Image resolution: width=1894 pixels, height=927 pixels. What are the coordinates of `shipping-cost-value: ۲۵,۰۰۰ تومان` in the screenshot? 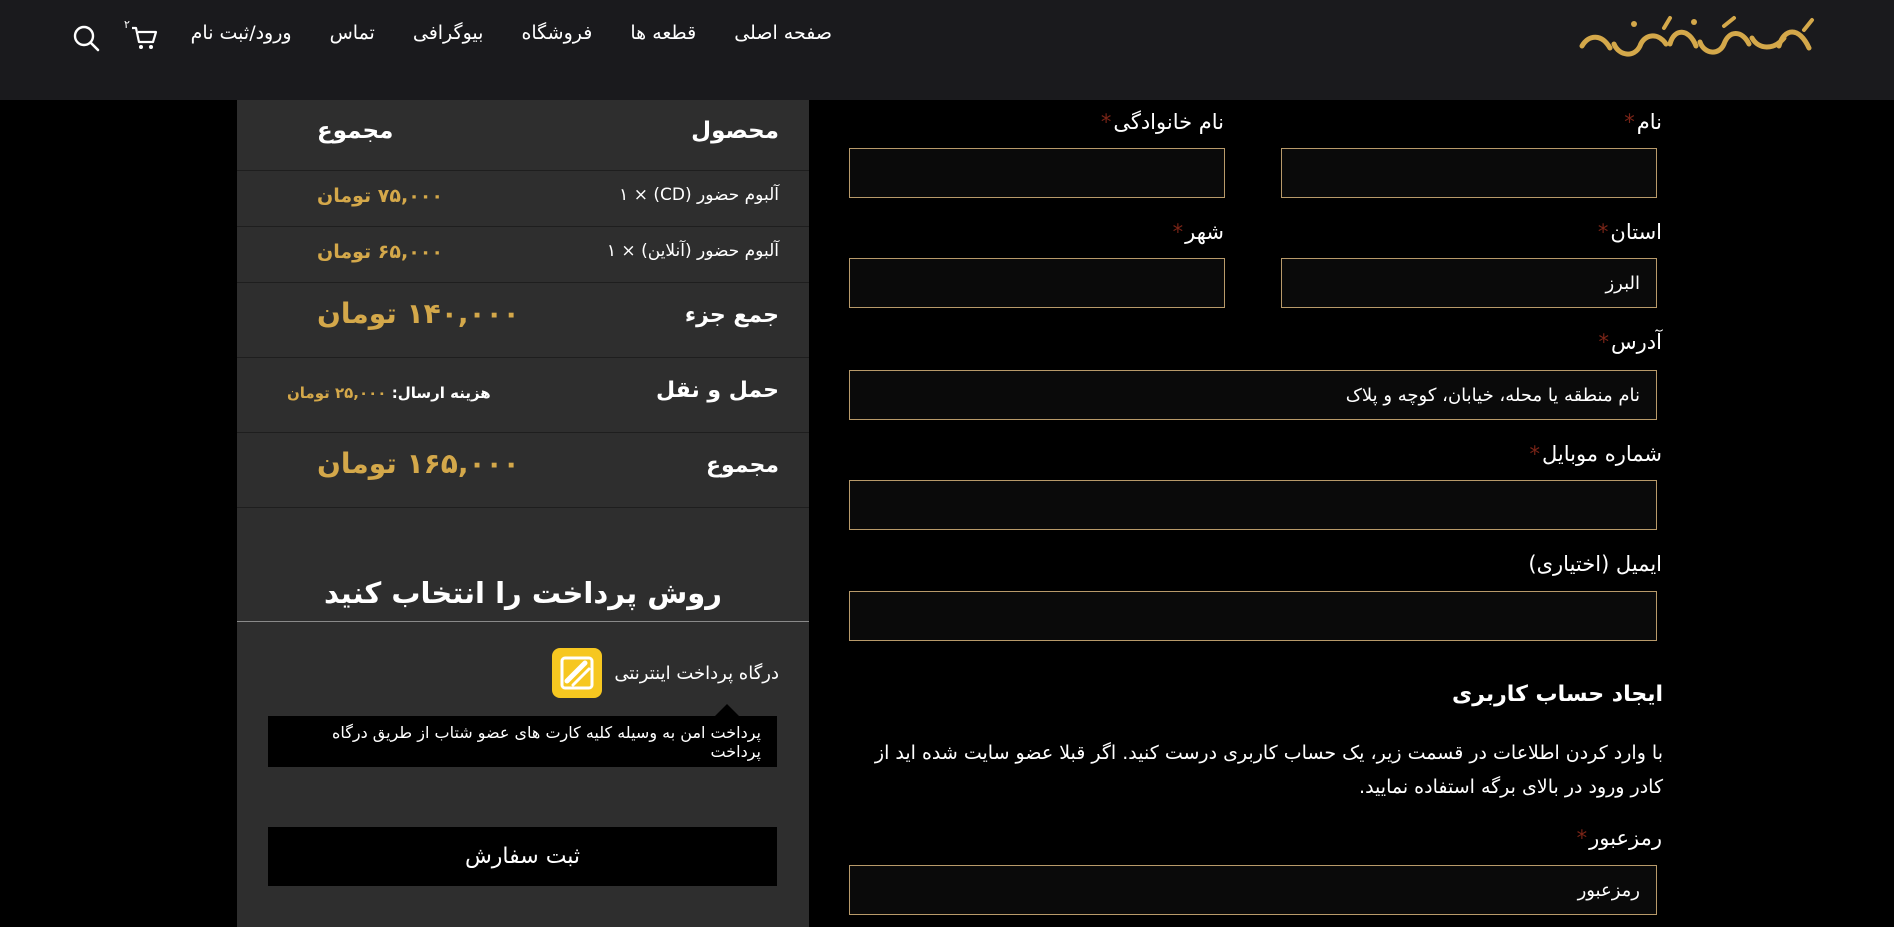 It's located at (337, 393).